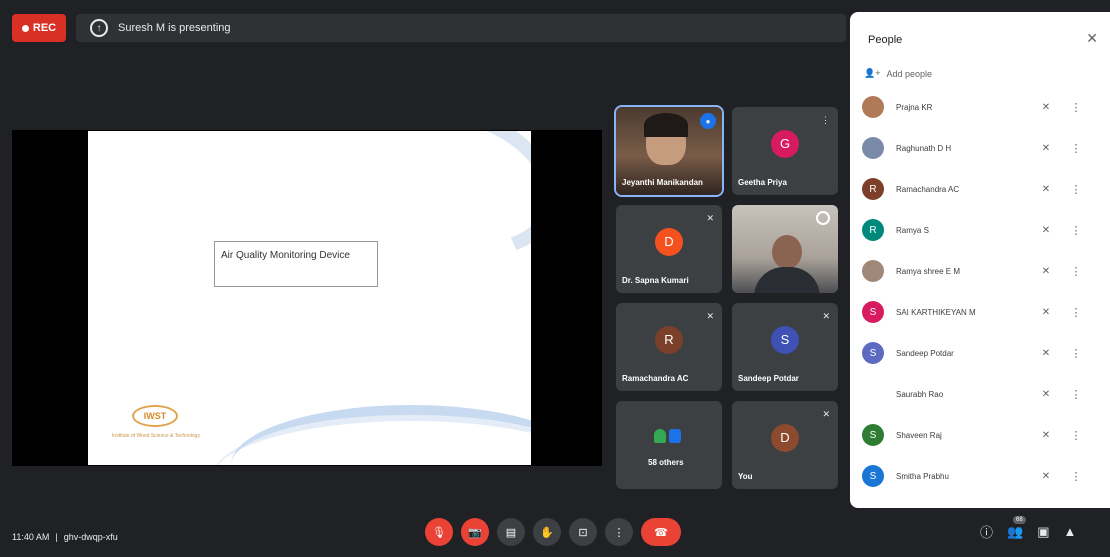  Describe the element at coordinates (1019, 519) in the screenshot. I see `participant-count-badge: 68` at that location.